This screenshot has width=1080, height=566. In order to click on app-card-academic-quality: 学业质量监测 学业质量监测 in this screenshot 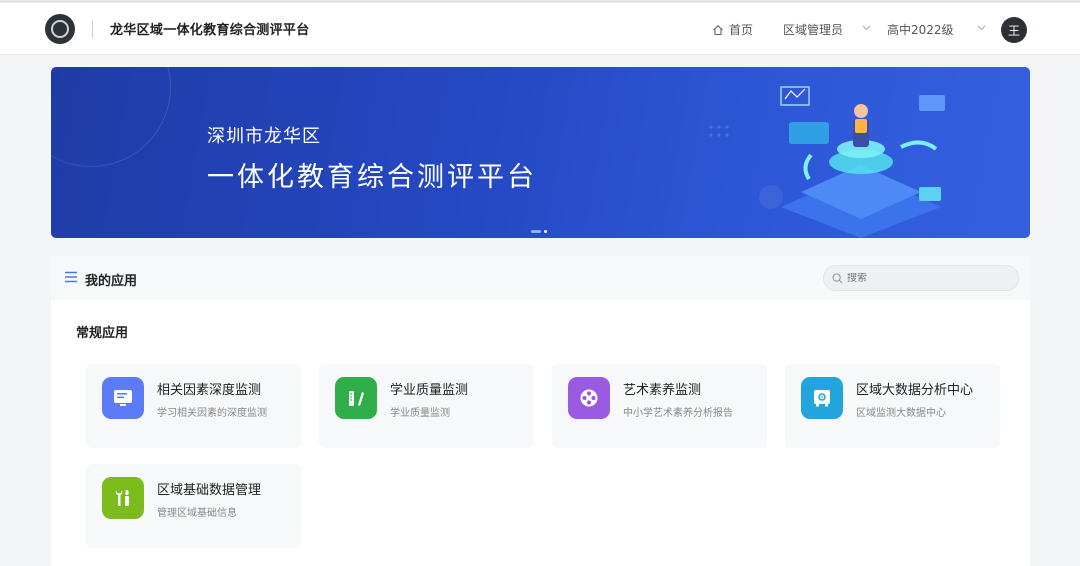, I will do `click(426, 406)`.